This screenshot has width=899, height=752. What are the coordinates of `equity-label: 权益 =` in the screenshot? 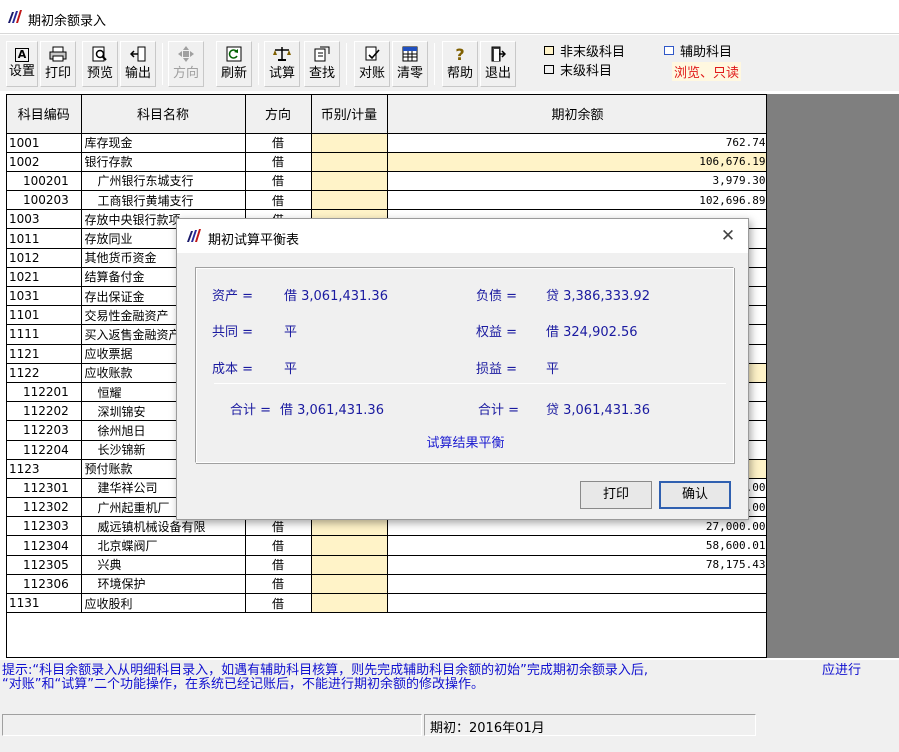 It's located at (497, 332).